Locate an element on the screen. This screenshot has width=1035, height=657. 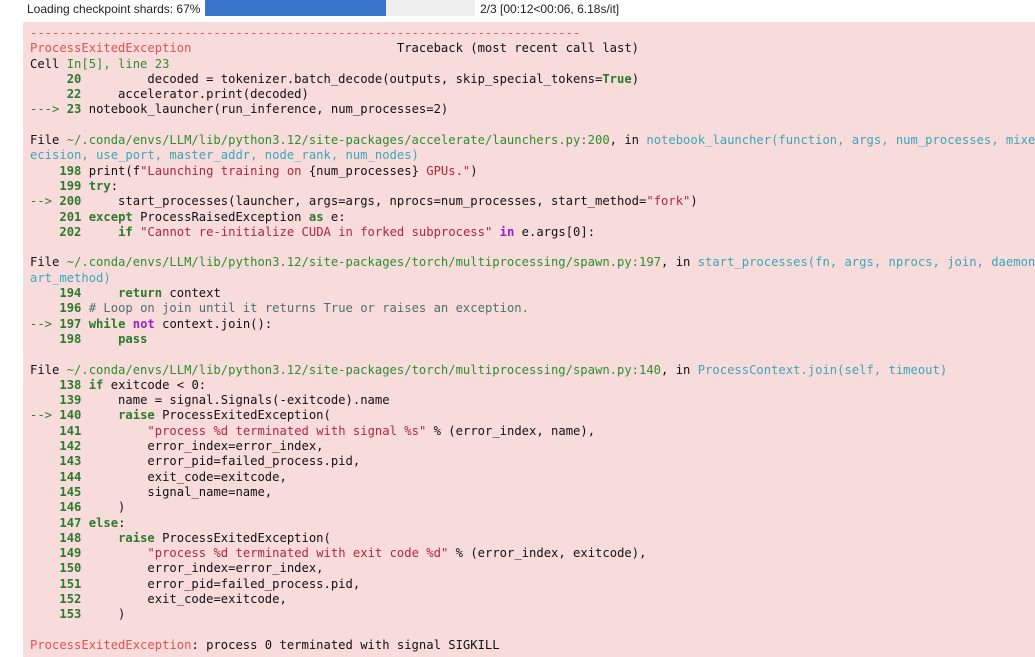
code-line: 201 except ProcessRaisedException as e: is located at coordinates (202, 216).